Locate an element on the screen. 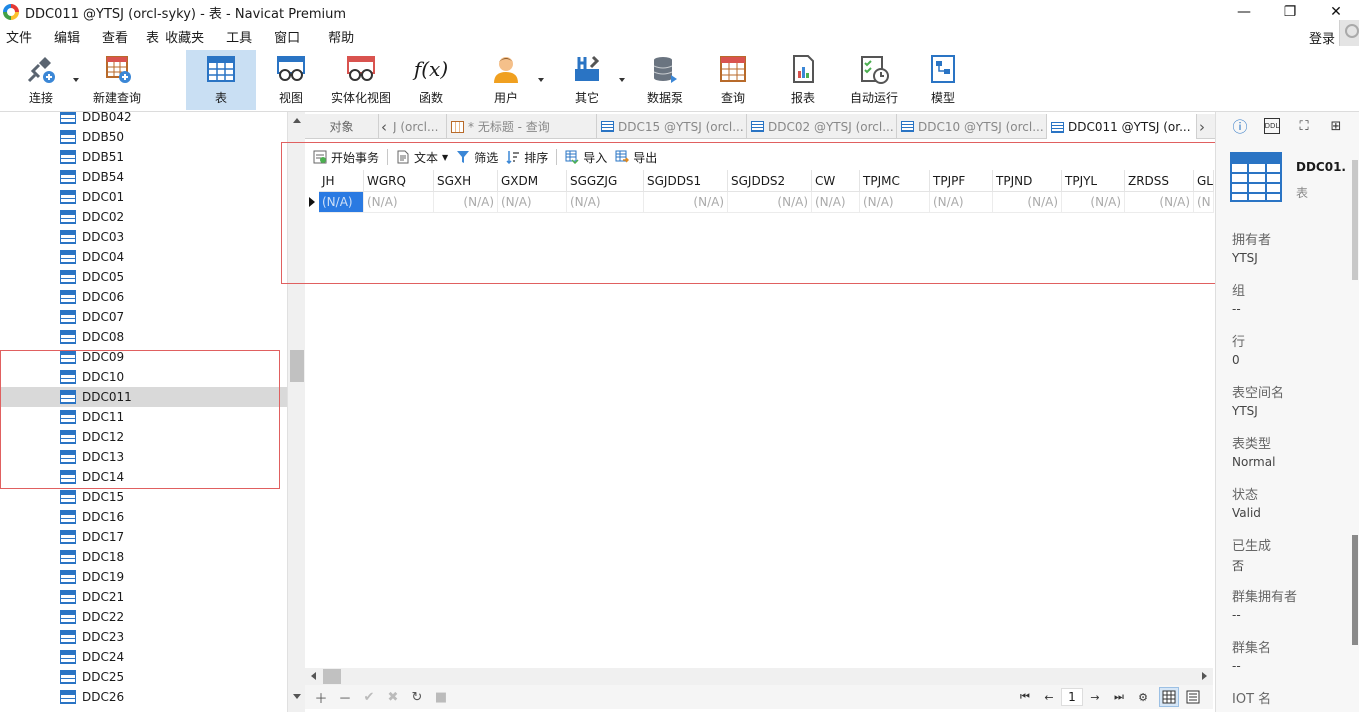 Image resolution: width=1359 pixels, height=712 pixels. menu-view: 查看 is located at coordinates (115, 36).